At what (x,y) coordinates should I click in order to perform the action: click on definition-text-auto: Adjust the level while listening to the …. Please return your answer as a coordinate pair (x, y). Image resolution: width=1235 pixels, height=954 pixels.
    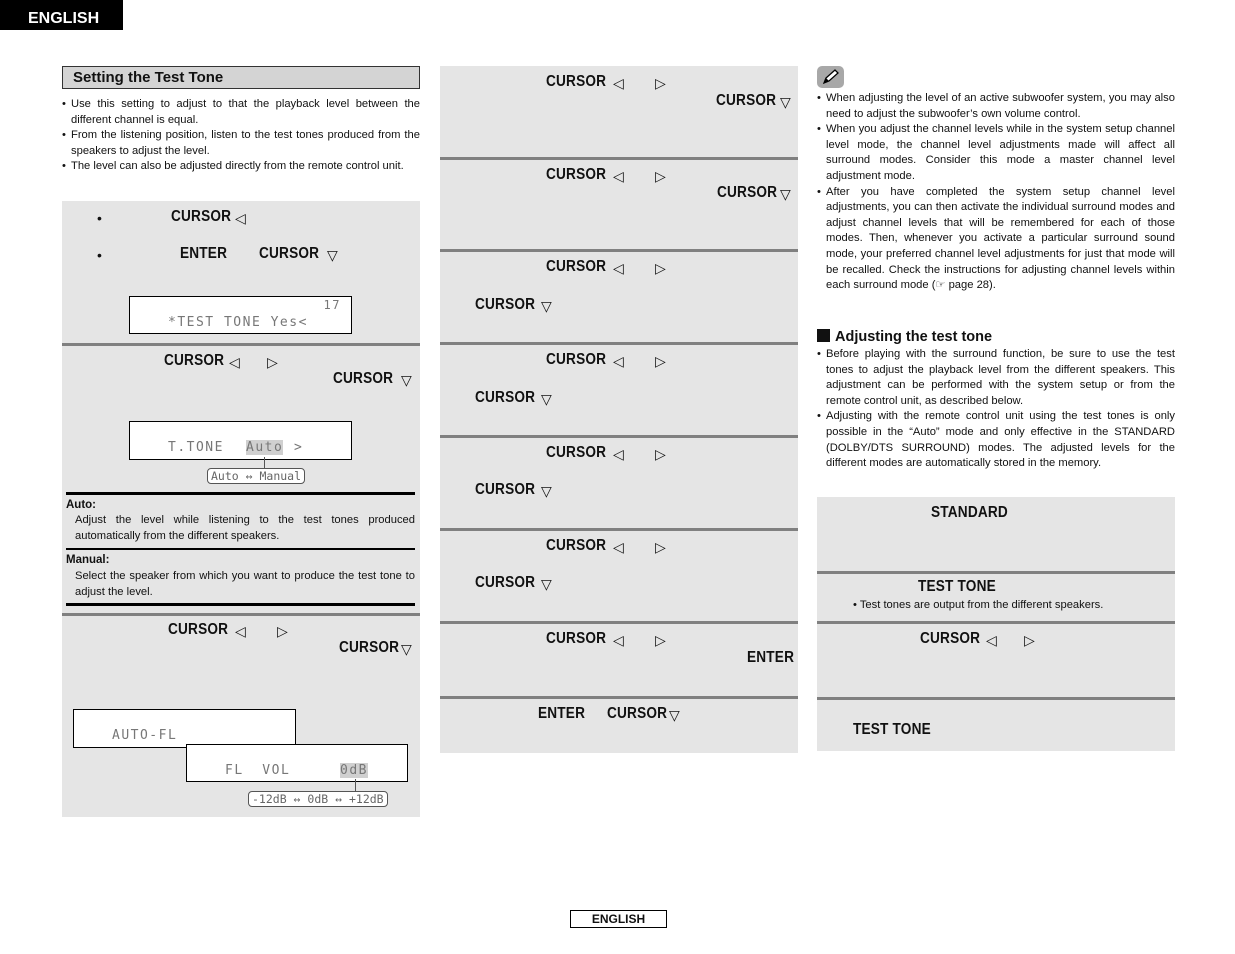
    Looking at the image, I should click on (245, 528).